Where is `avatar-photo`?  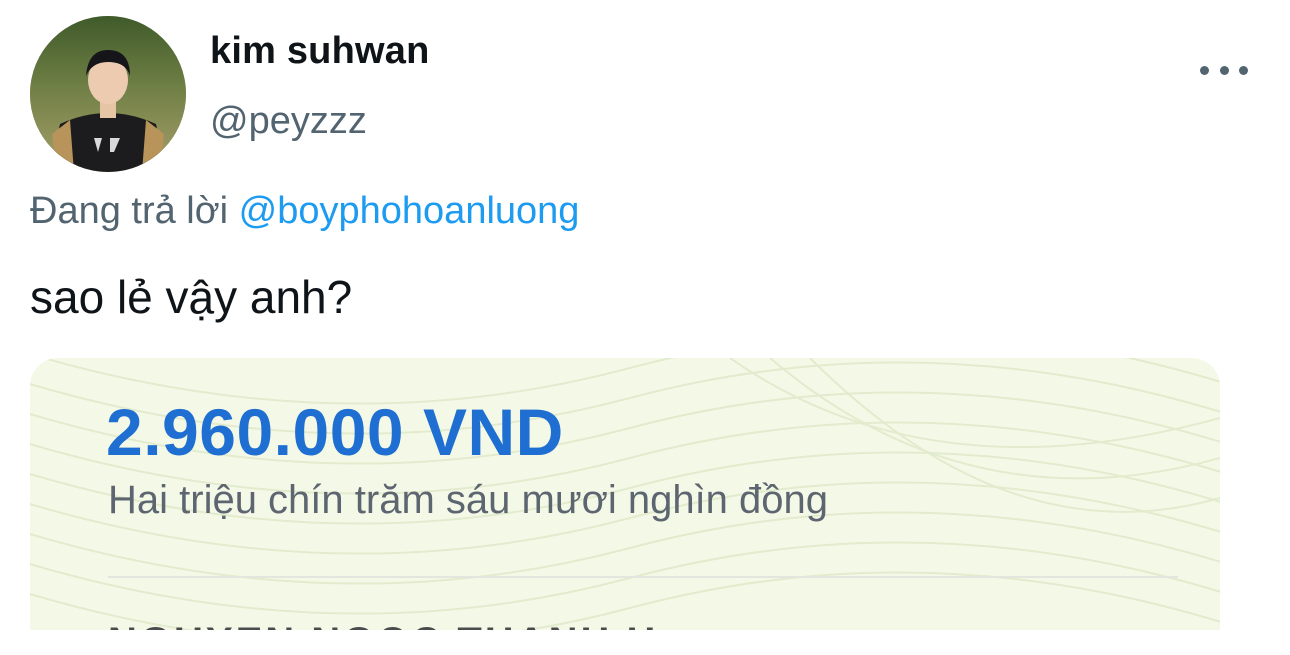 avatar-photo is located at coordinates (108, 94).